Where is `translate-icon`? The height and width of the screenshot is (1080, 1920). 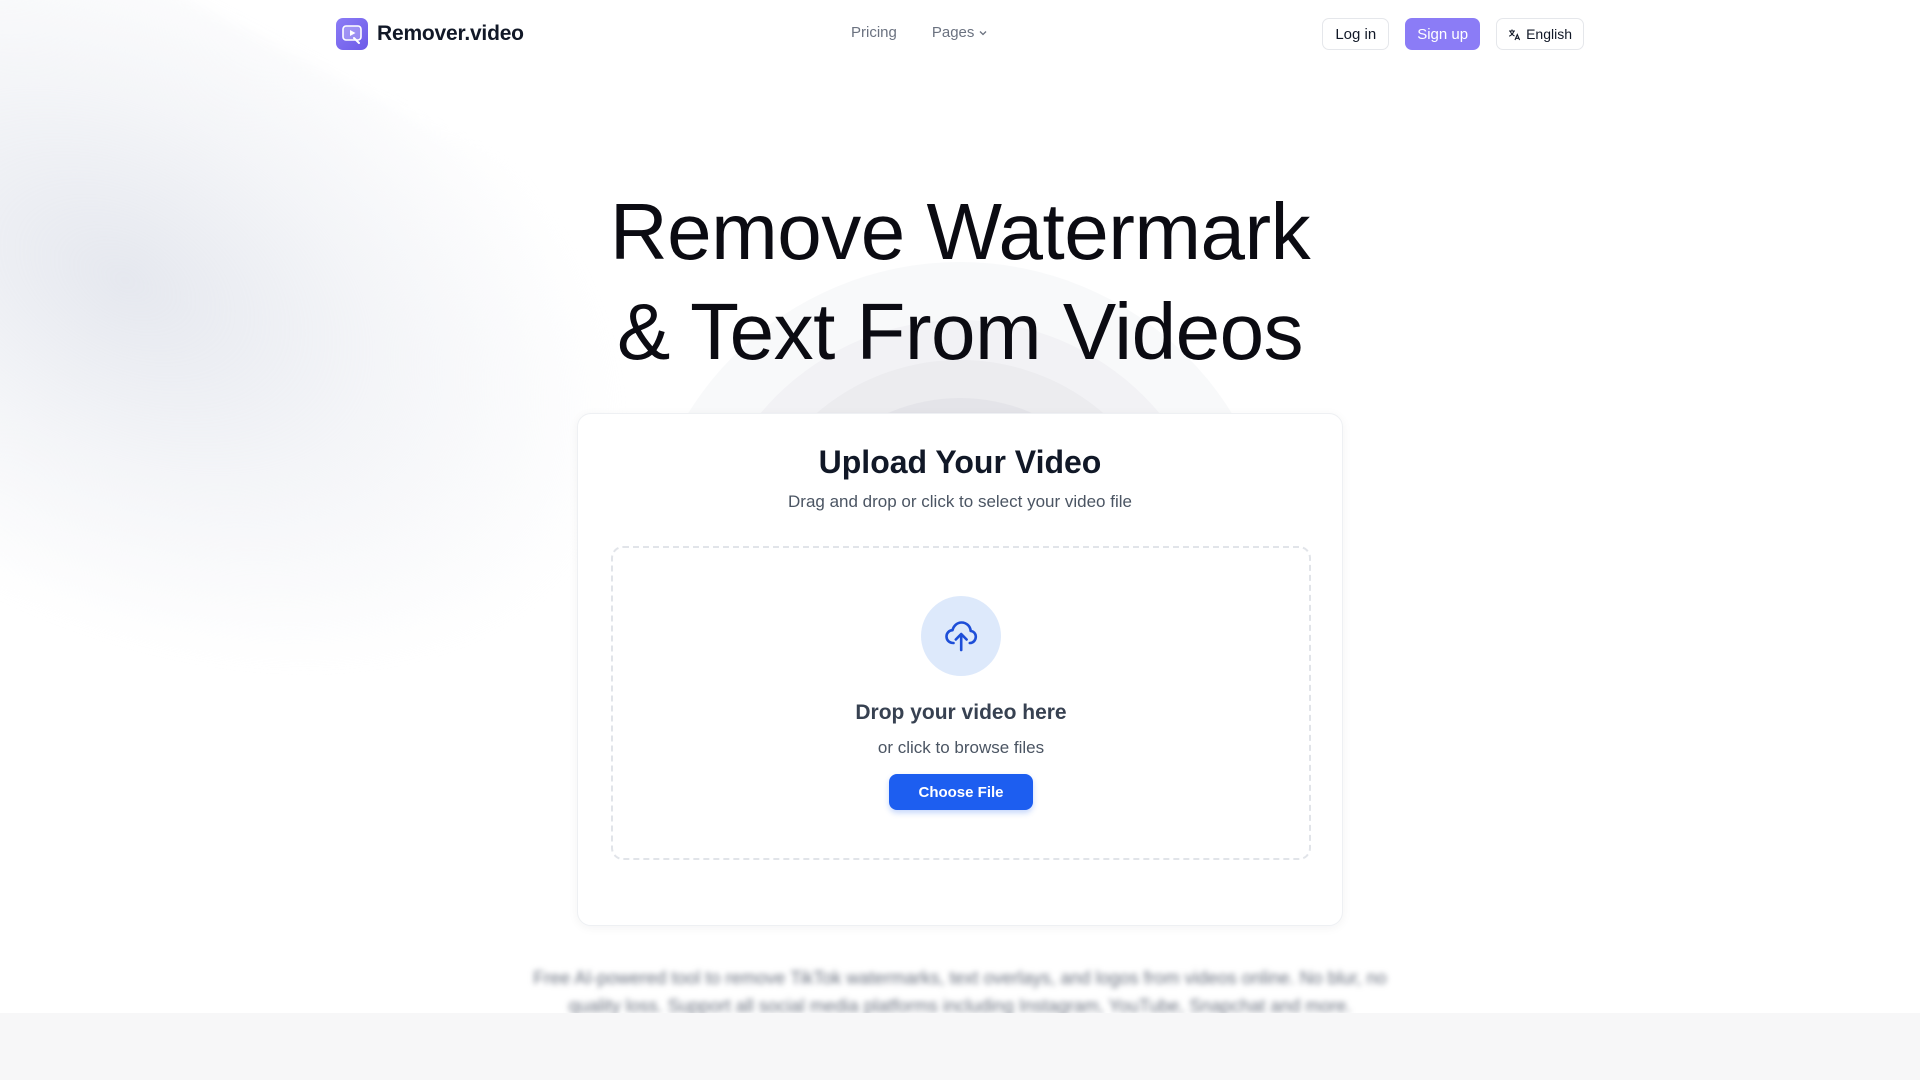 translate-icon is located at coordinates (1515, 34).